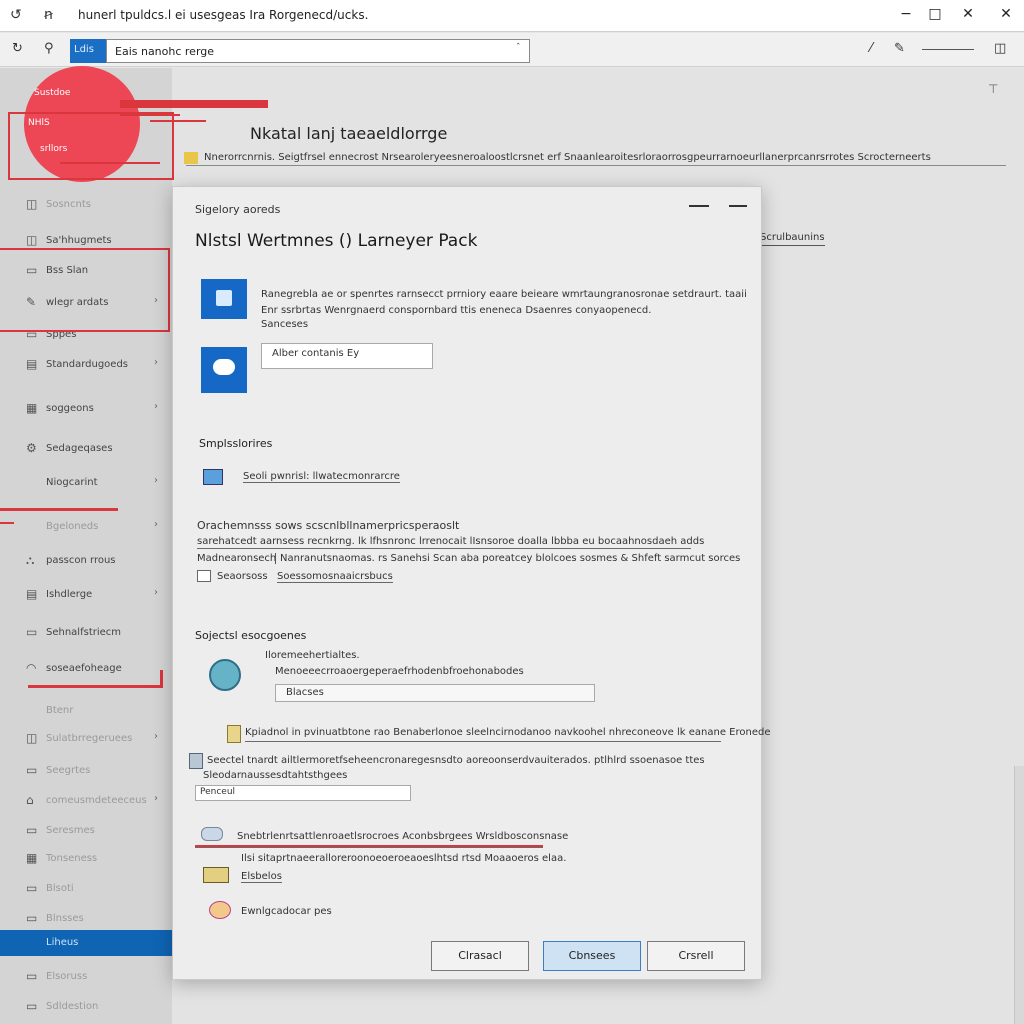  Describe the element at coordinates (86, 711) in the screenshot. I see `sidebar-item: Btenr` at that location.